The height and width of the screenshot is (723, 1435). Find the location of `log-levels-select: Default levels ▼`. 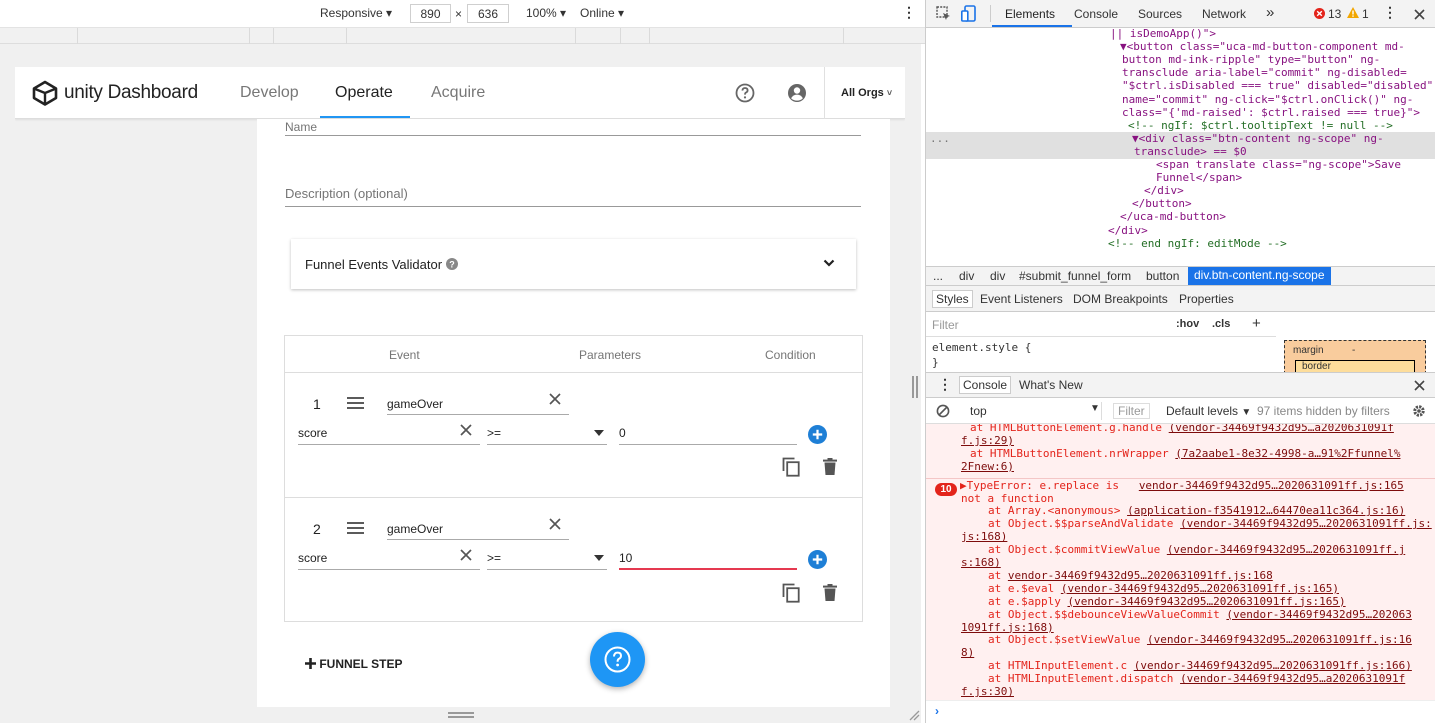

log-levels-select: Default levels ▼ is located at coordinates (1208, 411).